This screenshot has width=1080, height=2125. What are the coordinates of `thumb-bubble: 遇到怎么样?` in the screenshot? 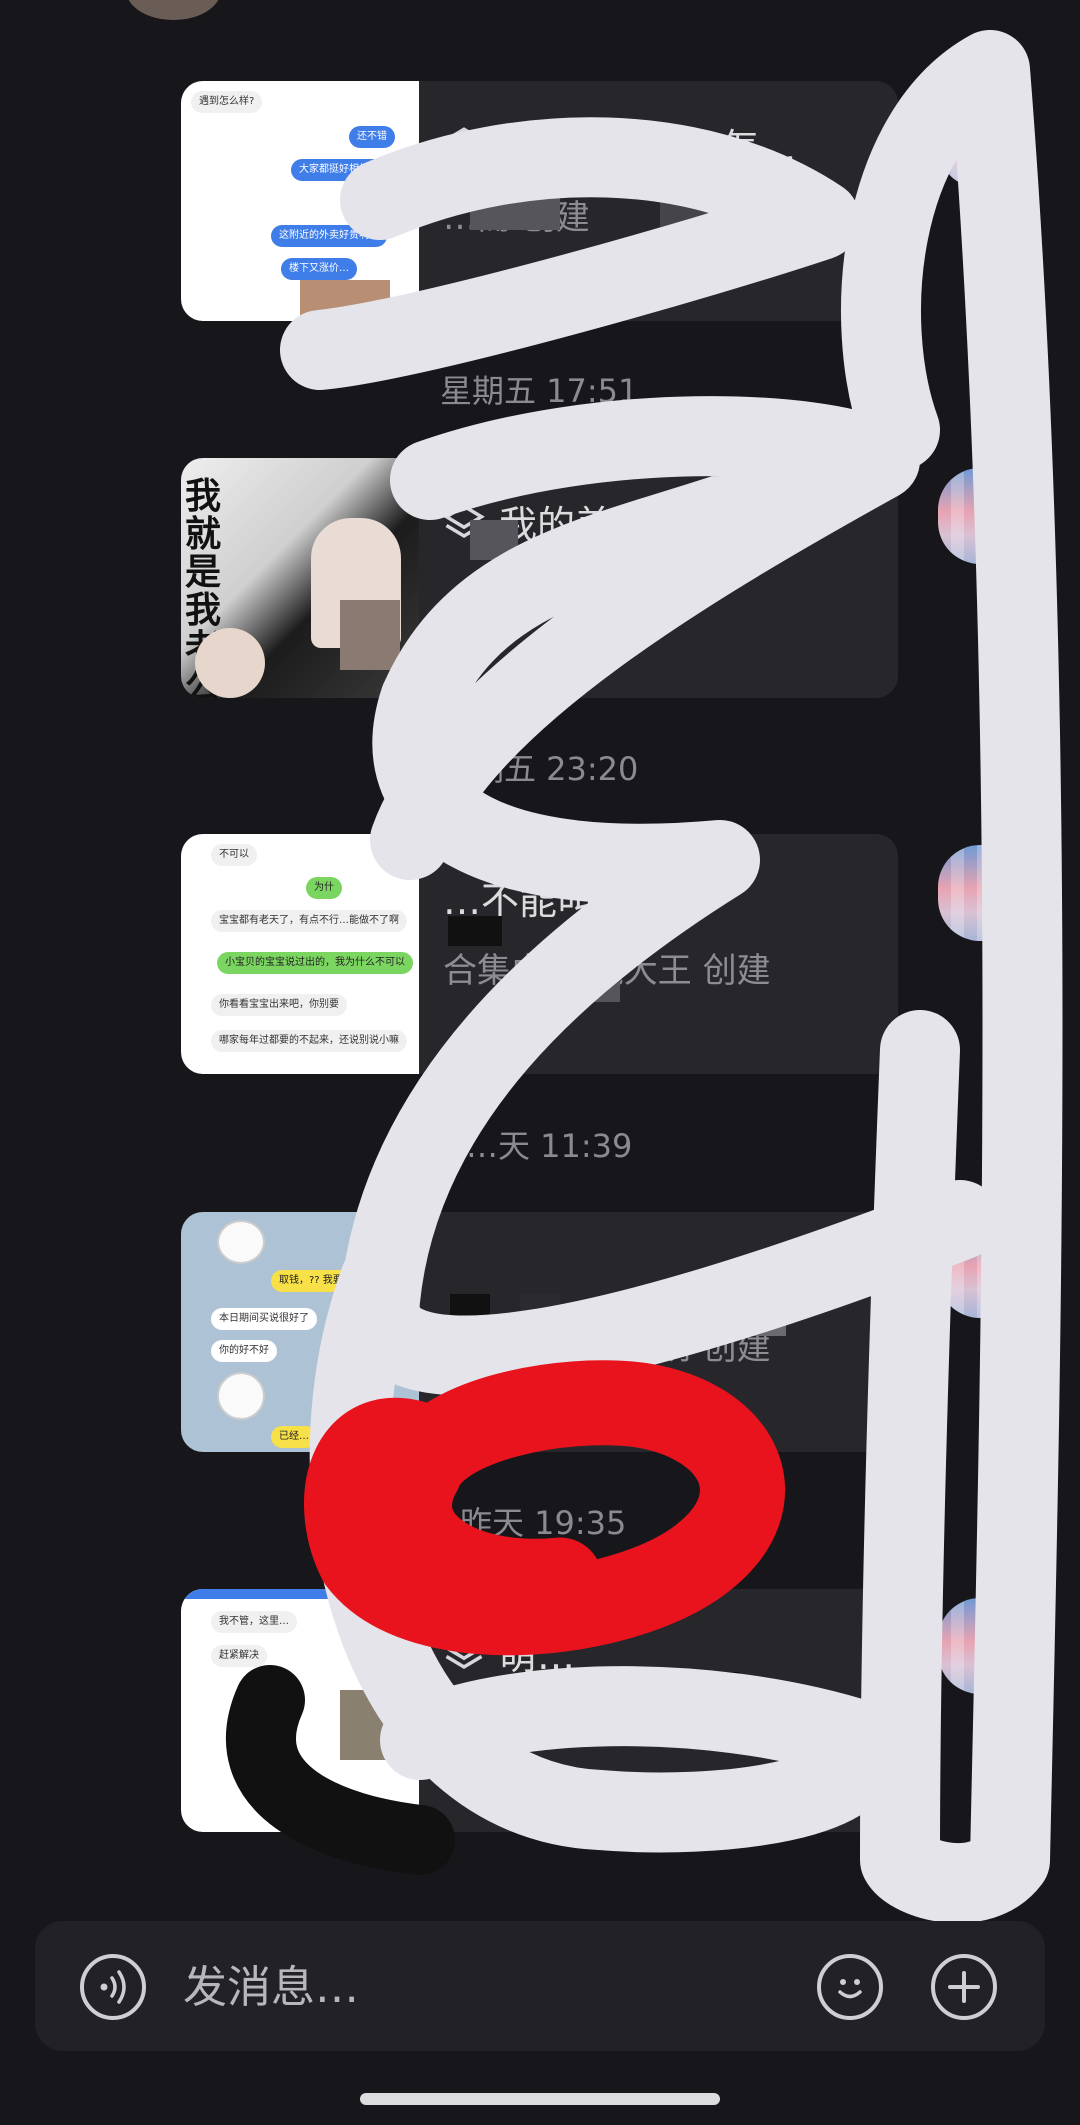 It's located at (227, 102).